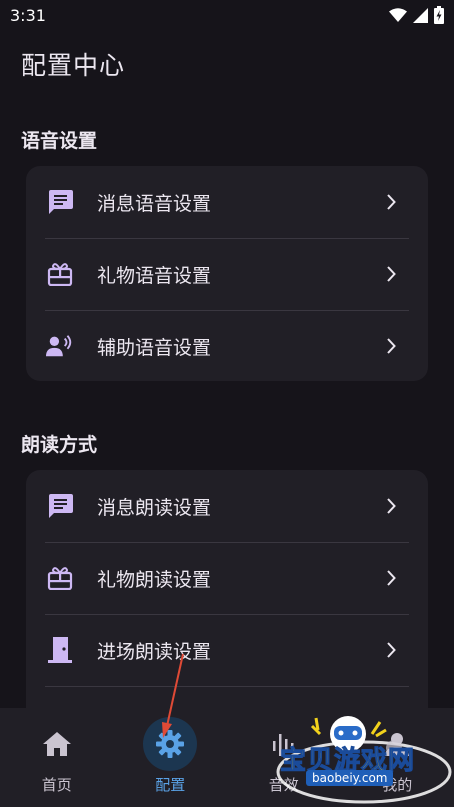 Image resolution: width=454 pixels, height=807 pixels. What do you see at coordinates (227, 578) in the screenshot?
I see `row-gift-reading-settings: 礼物朗读设置` at bounding box center [227, 578].